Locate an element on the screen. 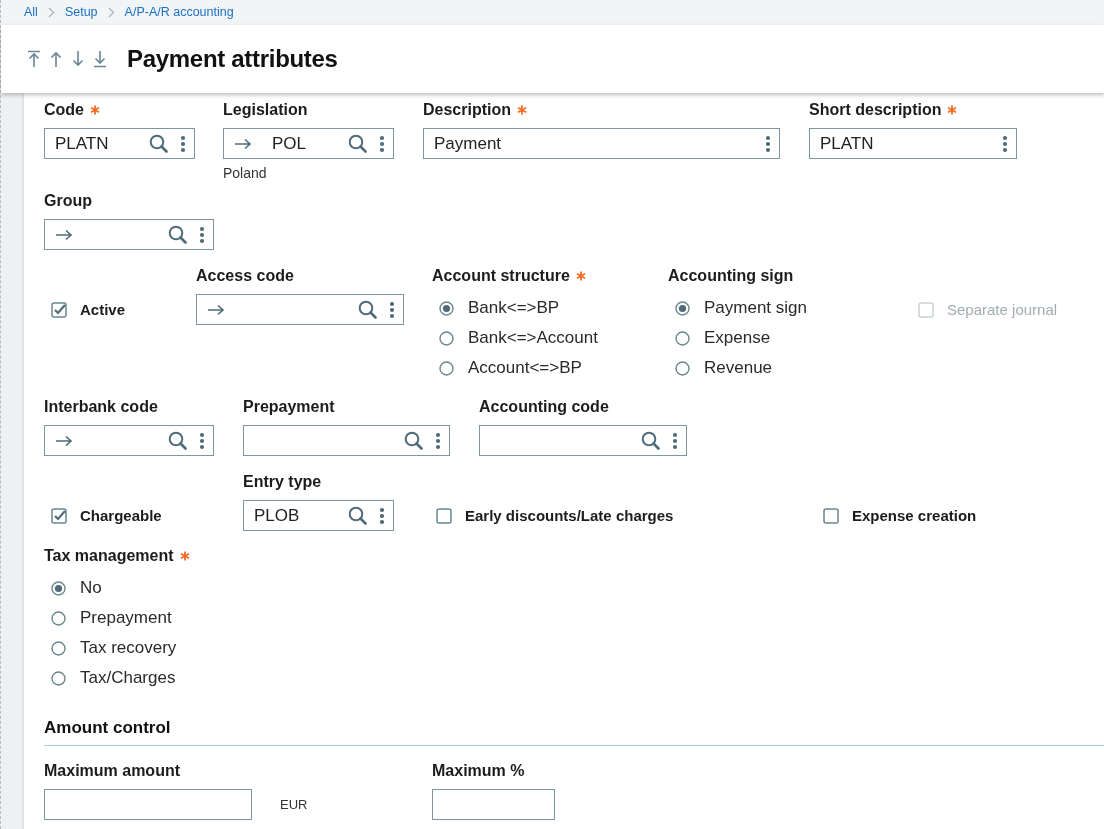  field-label: Access code is located at coordinates (245, 276).